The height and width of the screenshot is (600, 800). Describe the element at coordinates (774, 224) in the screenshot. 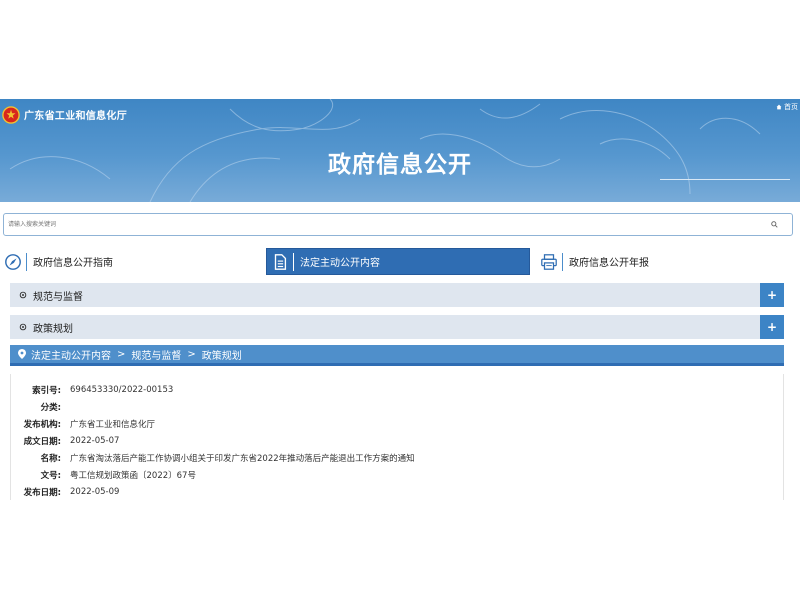

I see `search-icon` at that location.